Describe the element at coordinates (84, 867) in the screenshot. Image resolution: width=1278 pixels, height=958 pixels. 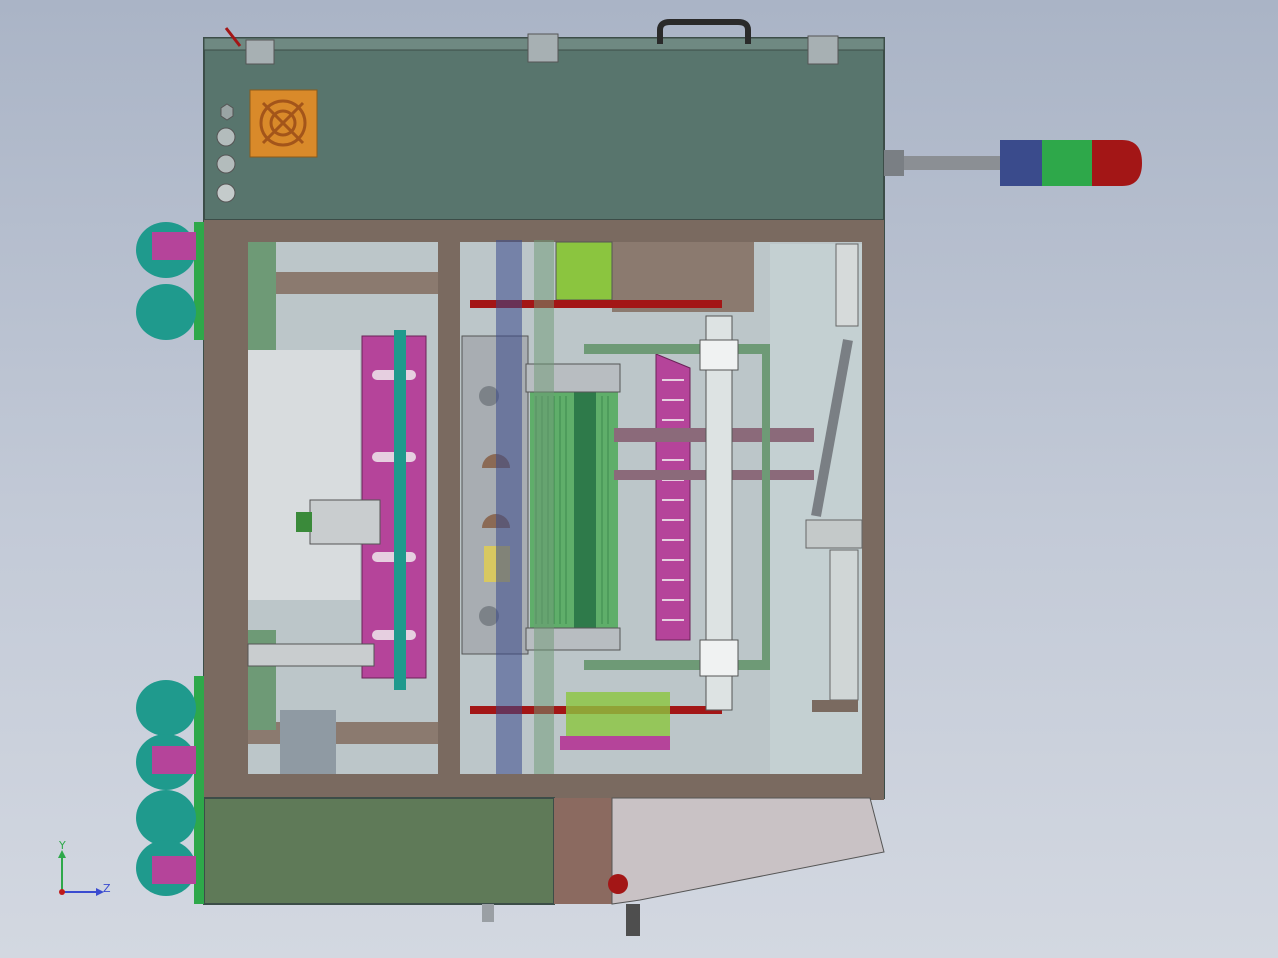
I see `orientation-triad: Y Z` at that location.